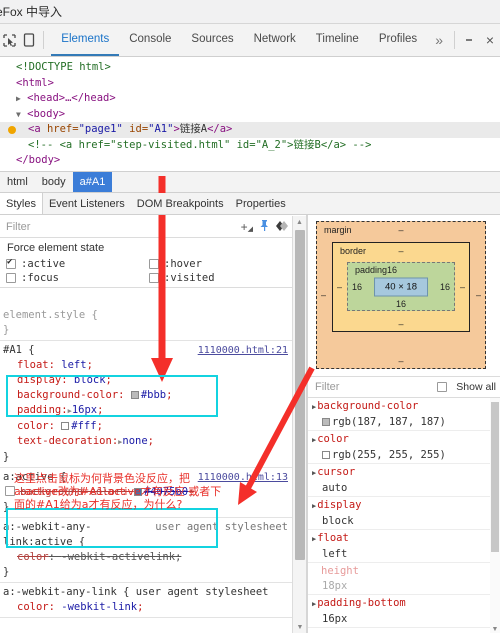 The image size is (500, 633). I want to click on tab-console: Console, so click(150, 40).